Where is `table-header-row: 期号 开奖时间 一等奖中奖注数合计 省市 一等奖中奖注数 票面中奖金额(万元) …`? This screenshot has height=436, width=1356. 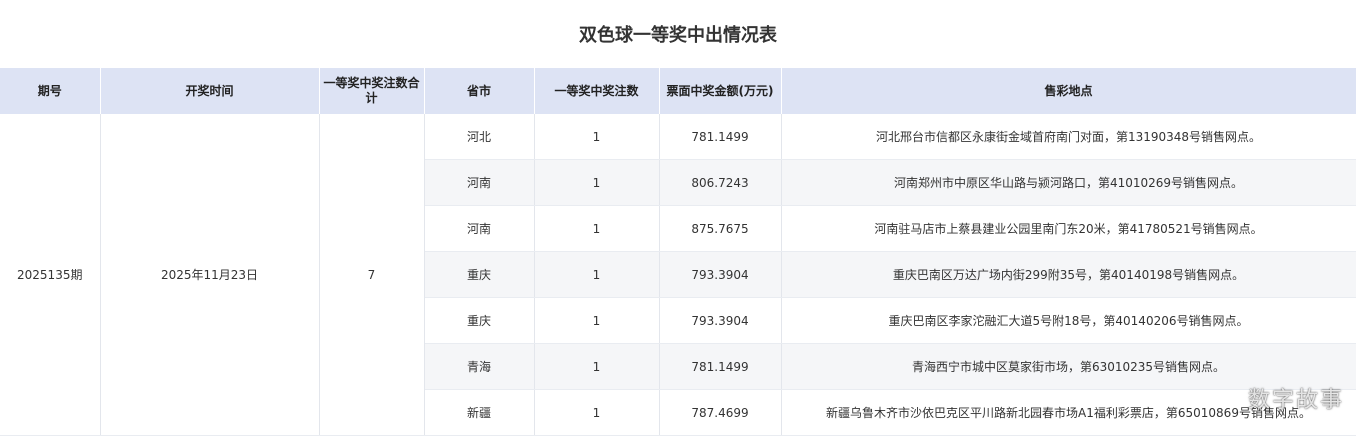
table-header-row: 期号 开奖时间 一等奖中奖注数合计 省市 一等奖中奖注数 票面中奖金额(万元) … is located at coordinates (678, 91).